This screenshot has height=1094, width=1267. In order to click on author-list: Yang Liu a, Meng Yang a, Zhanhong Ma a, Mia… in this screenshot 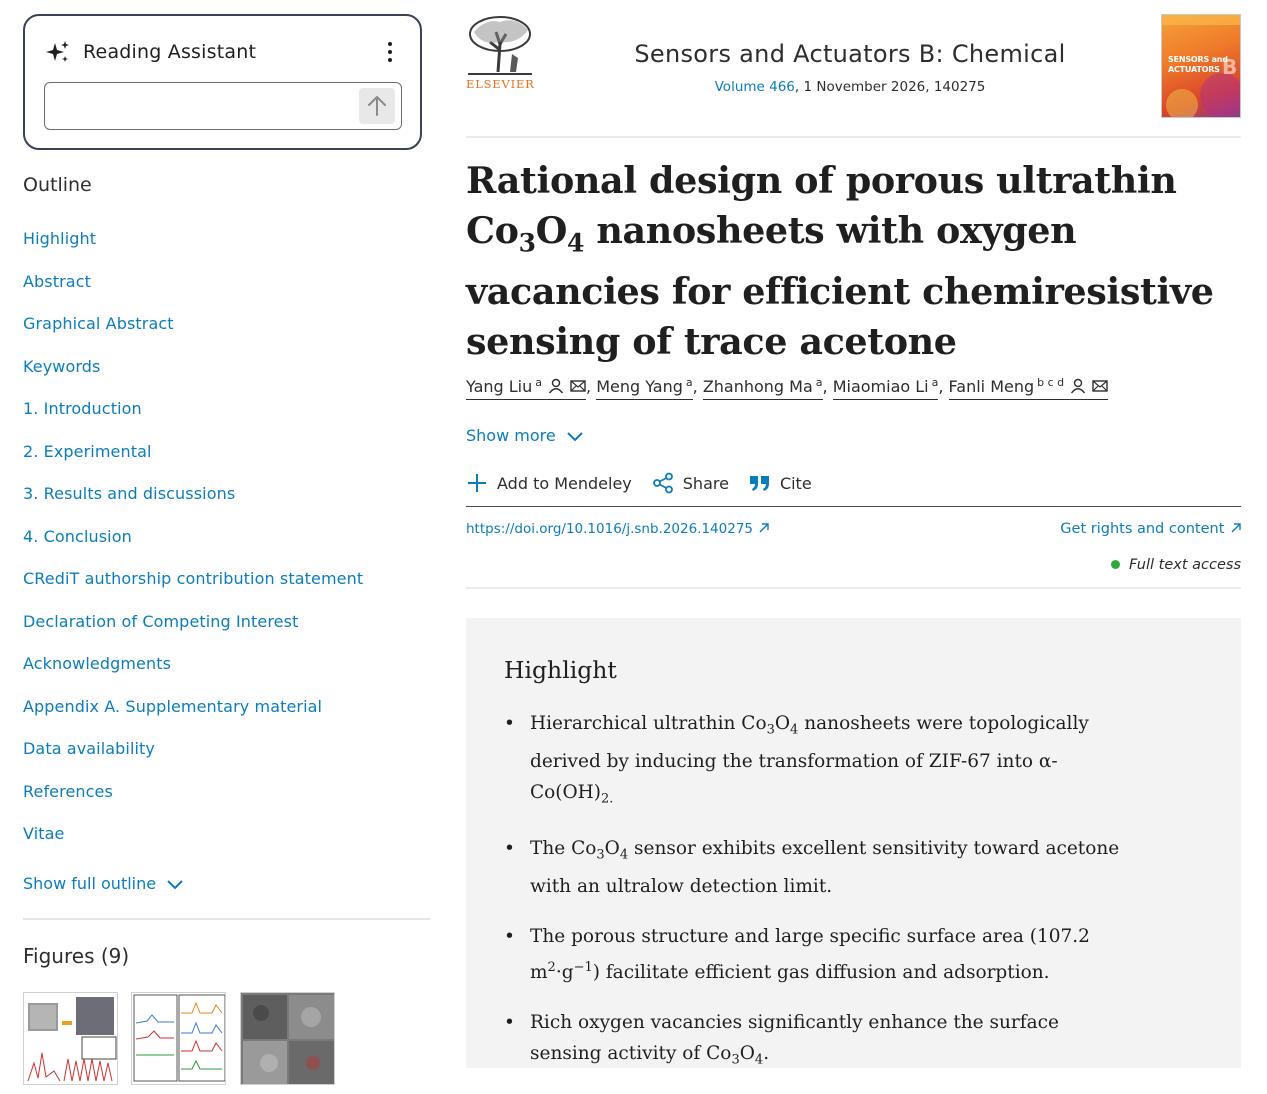, I will do `click(787, 388)`.